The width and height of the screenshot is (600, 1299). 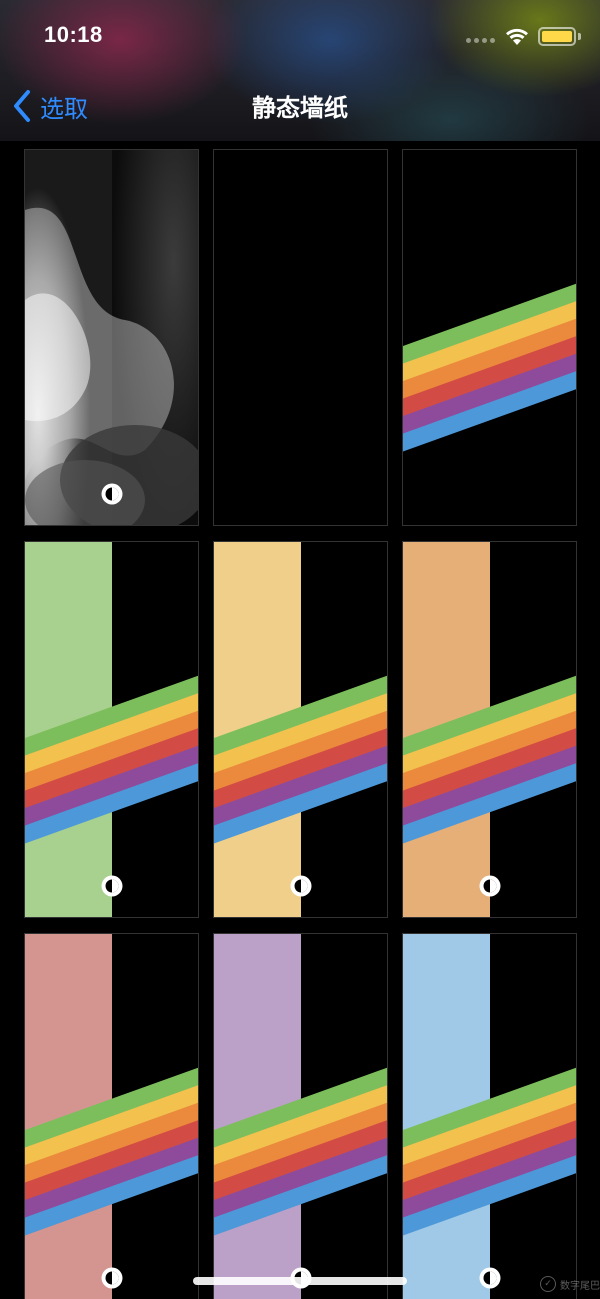 I want to click on wallpaper-tile-rainbow-purple, so click(x=300, y=1116).